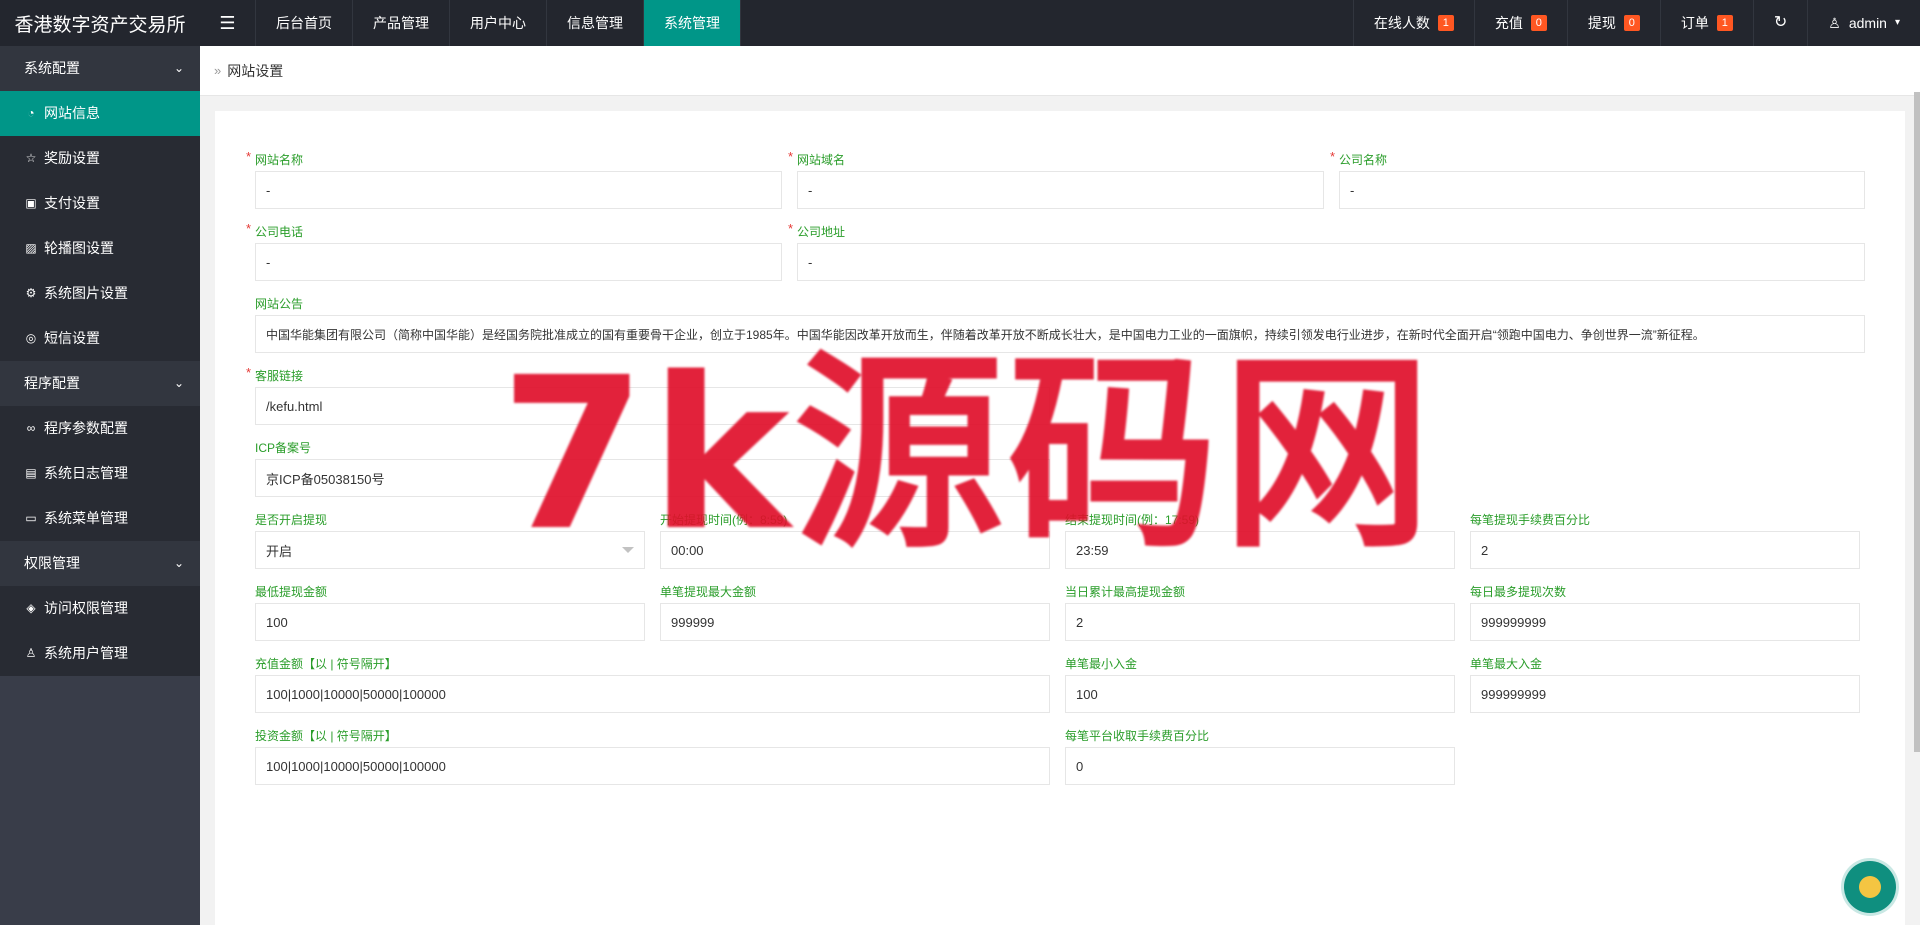 This screenshot has height=925, width=1920. Describe the element at coordinates (228, 23) in the screenshot. I see `menu-toggle-icon: ☰` at that location.